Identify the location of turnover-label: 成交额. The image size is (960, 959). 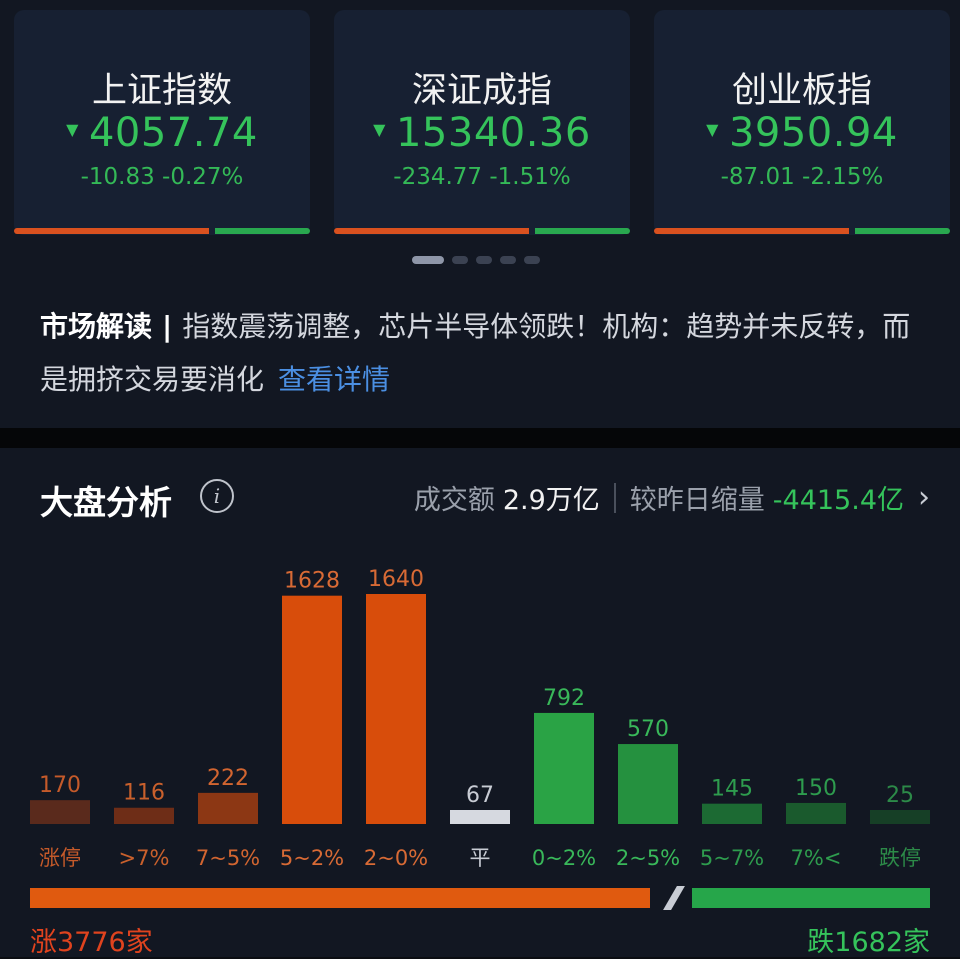
(454, 500).